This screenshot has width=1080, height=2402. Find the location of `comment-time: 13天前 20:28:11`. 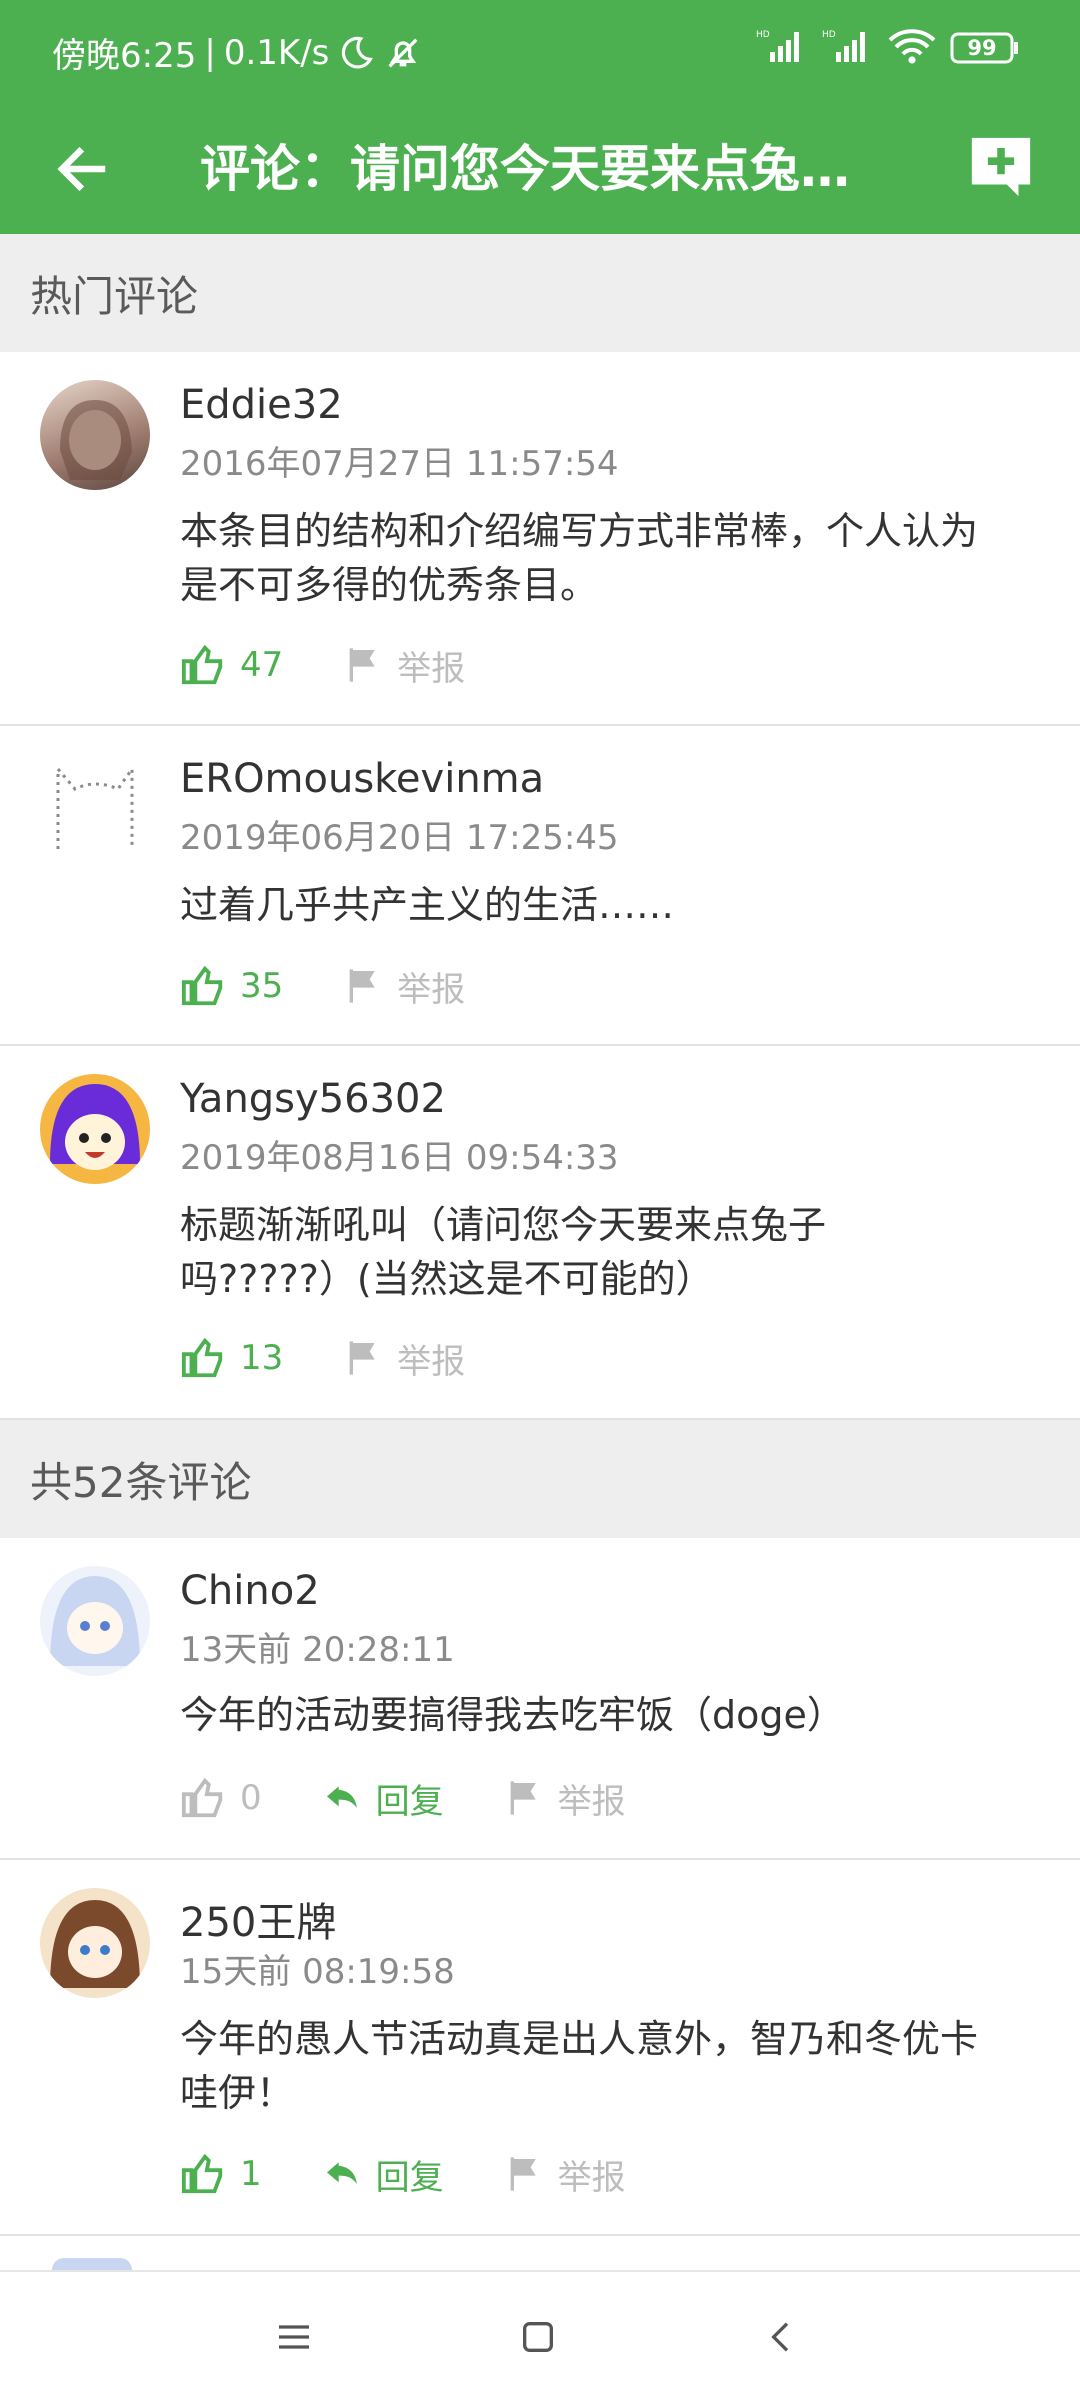

comment-time: 13天前 20:28:11 is located at coordinates (317, 1650).